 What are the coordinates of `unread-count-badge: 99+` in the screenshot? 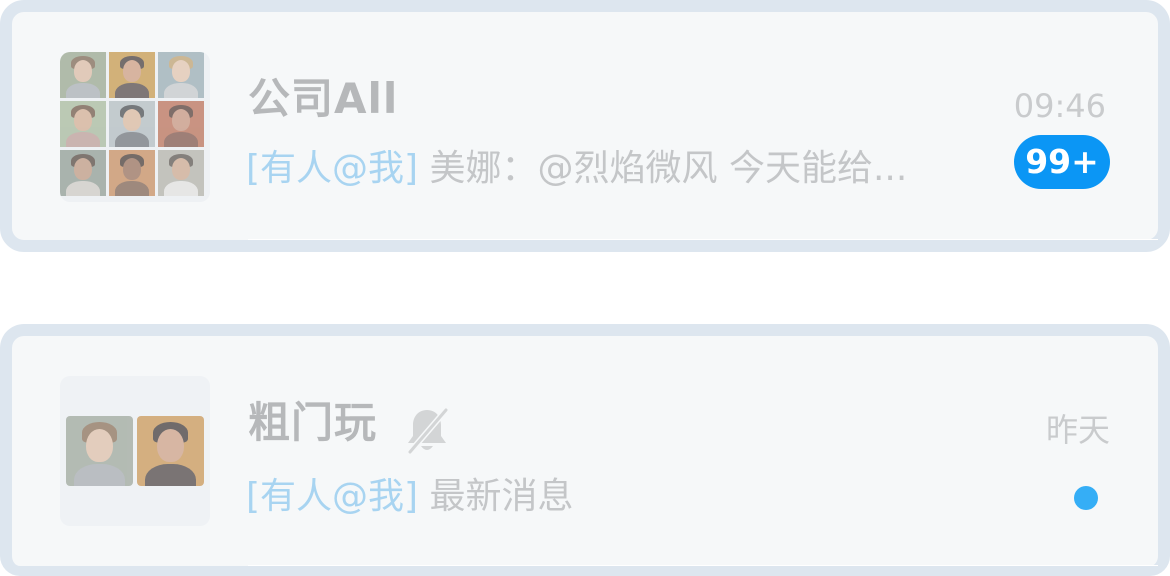 It's located at (1062, 162).